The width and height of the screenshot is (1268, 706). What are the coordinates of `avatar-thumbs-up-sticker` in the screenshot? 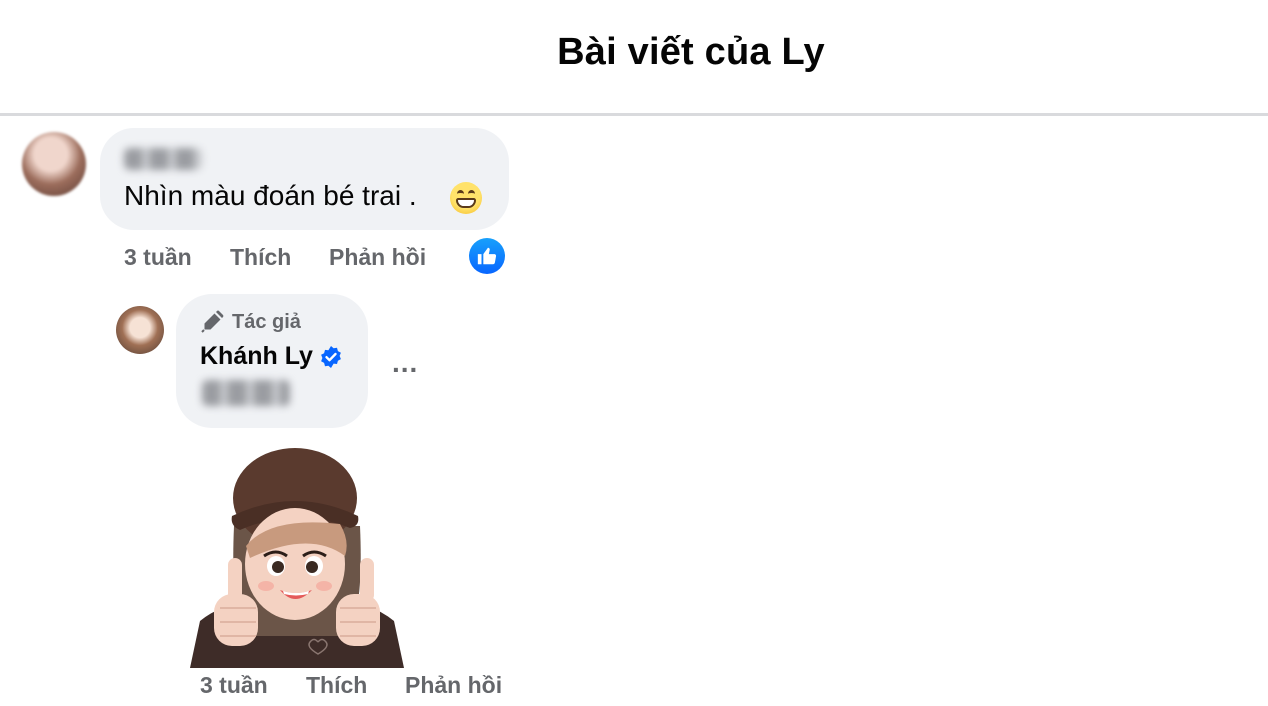 It's located at (297, 558).